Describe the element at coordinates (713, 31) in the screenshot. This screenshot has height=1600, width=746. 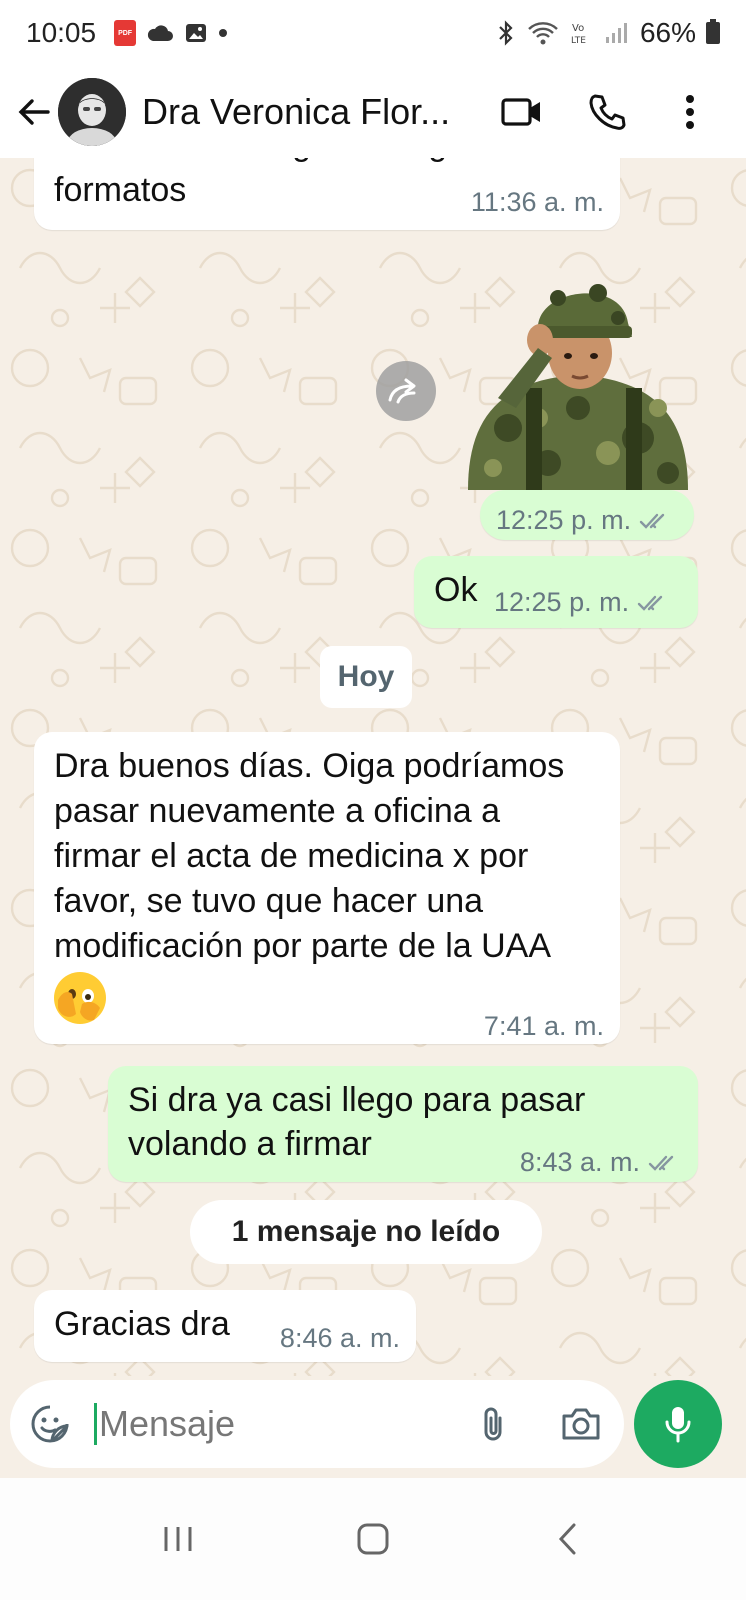
I see `battery-icon` at that location.